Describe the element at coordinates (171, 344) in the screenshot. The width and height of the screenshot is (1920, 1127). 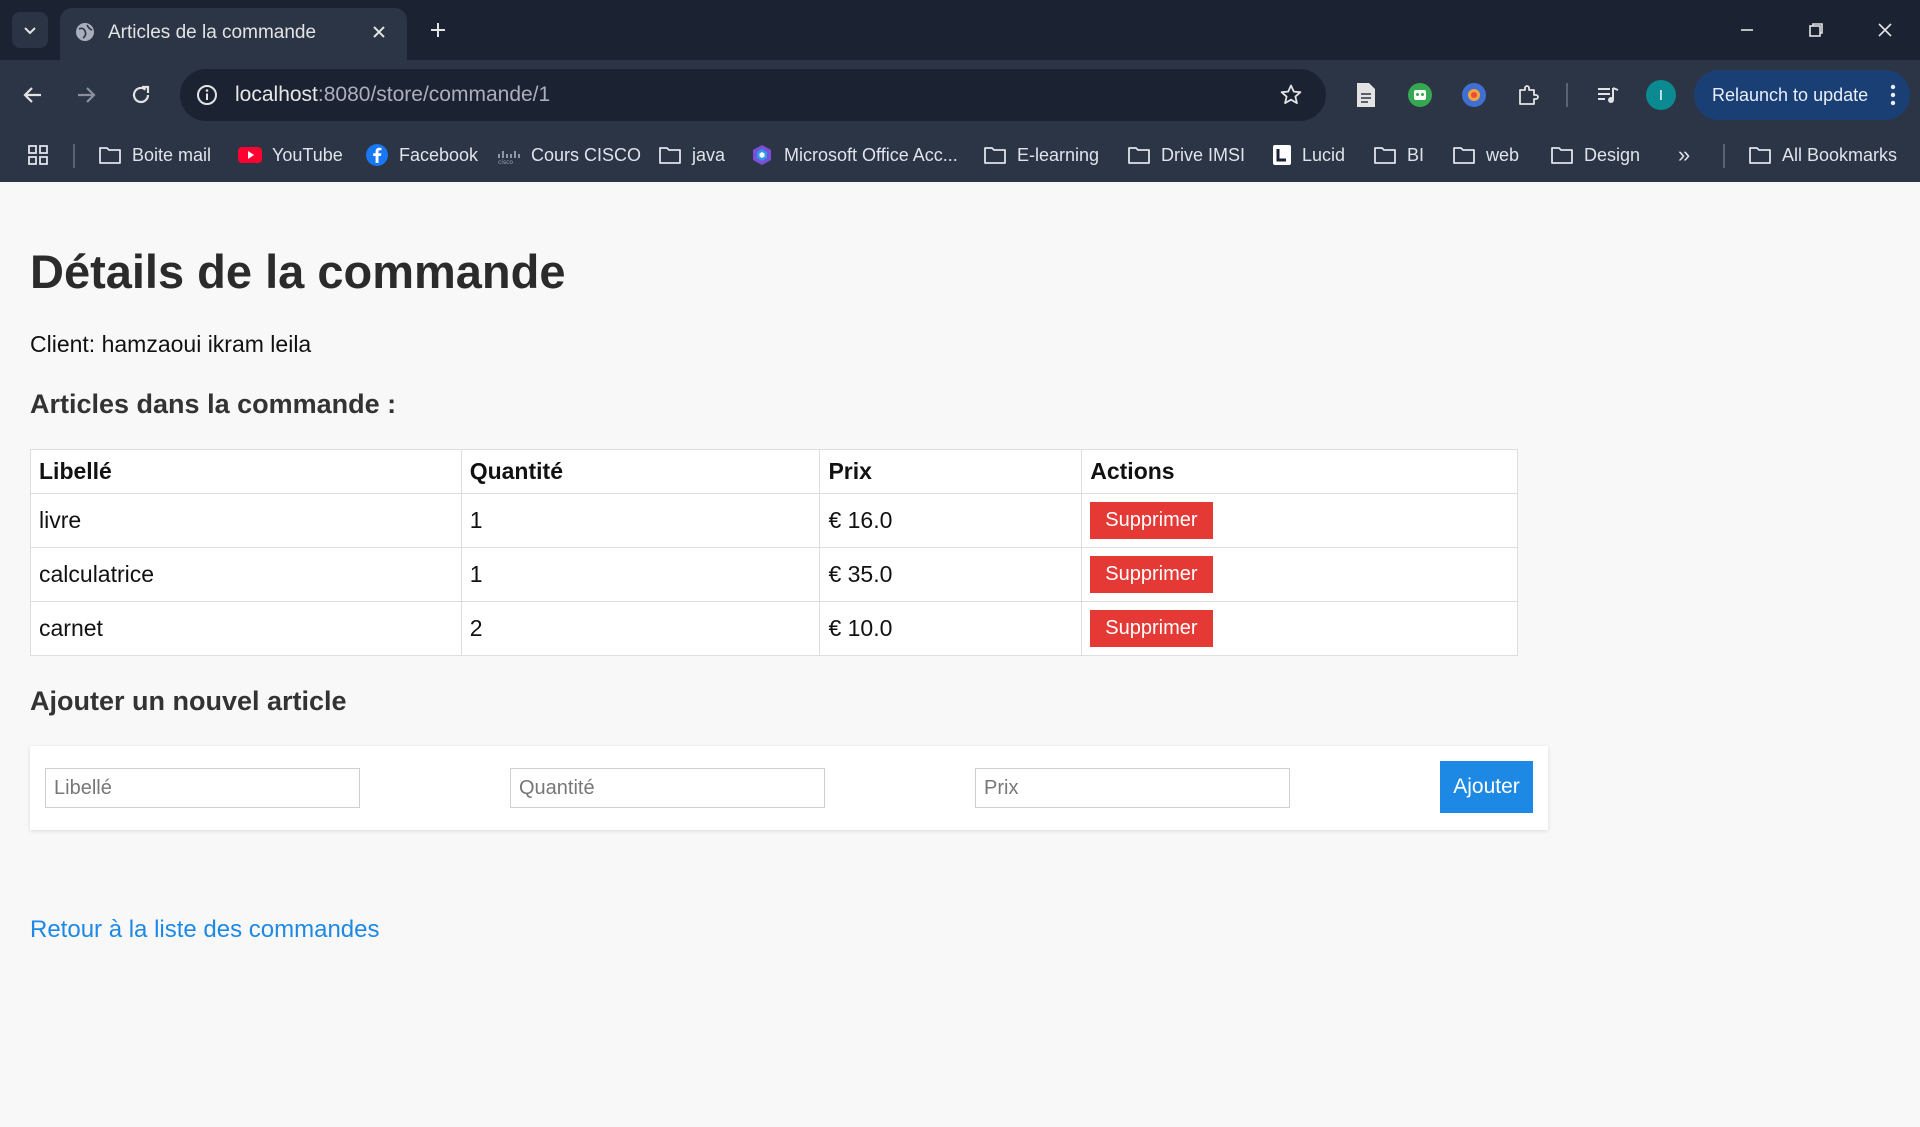
I see `client-name: Client: hamzaoui ikram leila` at that location.